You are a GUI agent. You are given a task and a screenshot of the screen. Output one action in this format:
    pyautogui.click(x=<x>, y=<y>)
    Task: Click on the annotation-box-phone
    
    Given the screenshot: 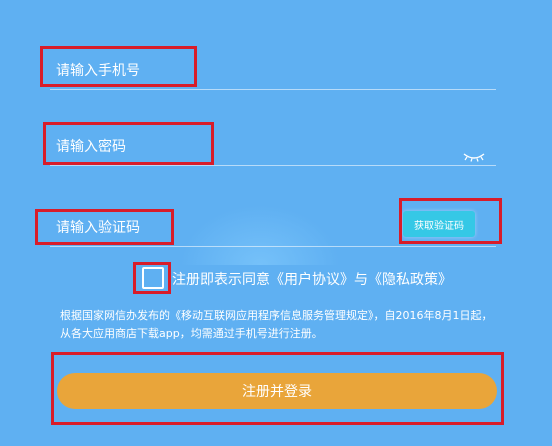 What is the action you would take?
    pyautogui.click(x=118, y=66)
    